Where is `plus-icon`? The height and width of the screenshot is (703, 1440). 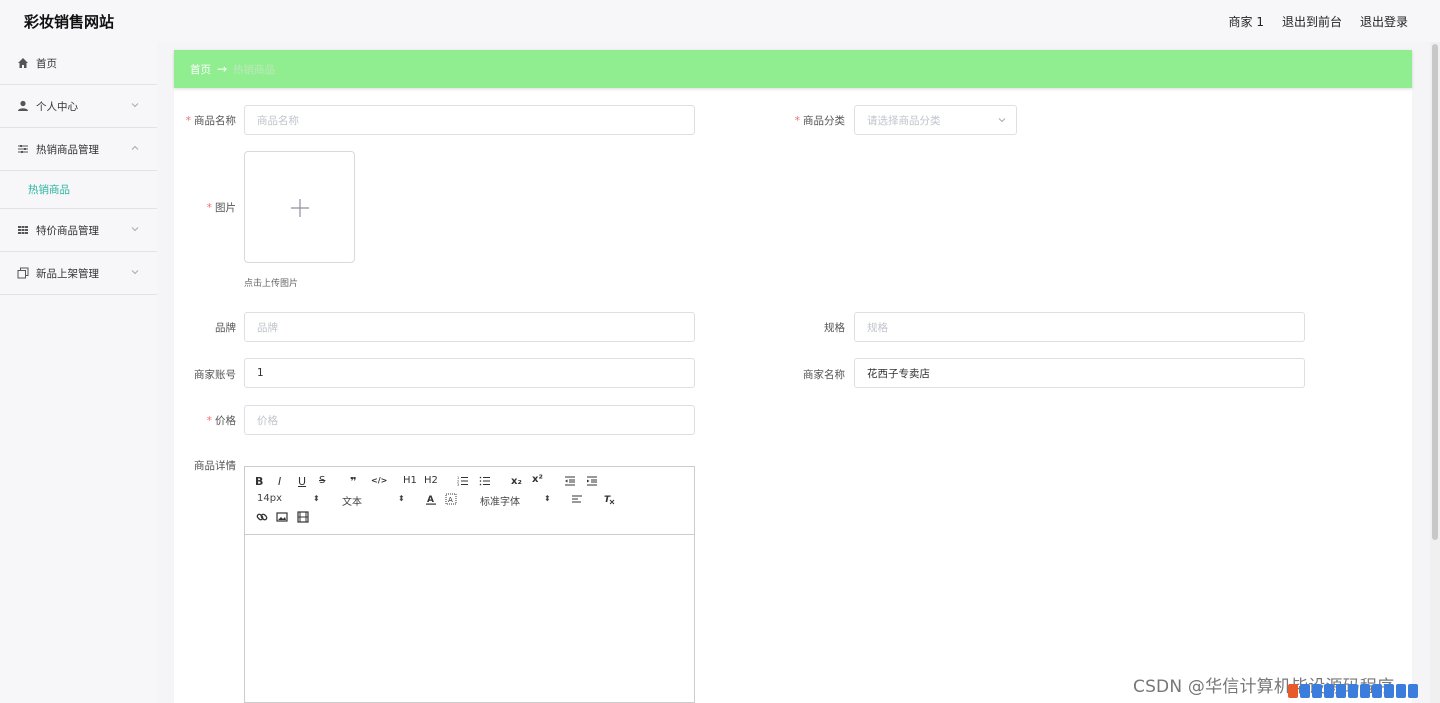 plus-icon is located at coordinates (300, 208).